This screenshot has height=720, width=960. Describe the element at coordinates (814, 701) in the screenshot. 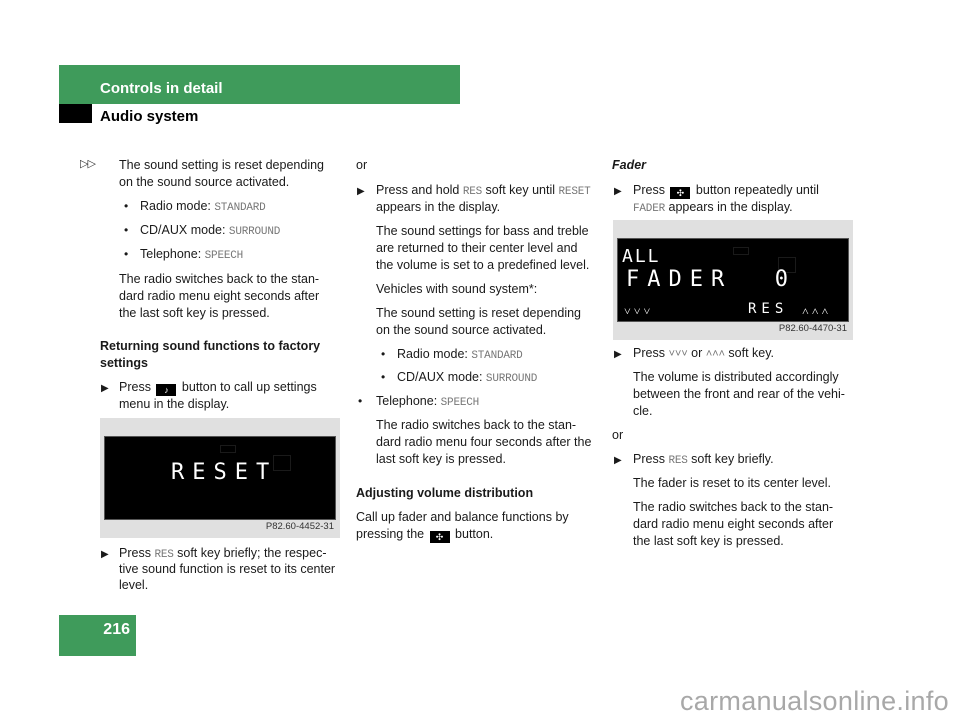

I see `watermark-link: carmanualsonline.info` at that location.